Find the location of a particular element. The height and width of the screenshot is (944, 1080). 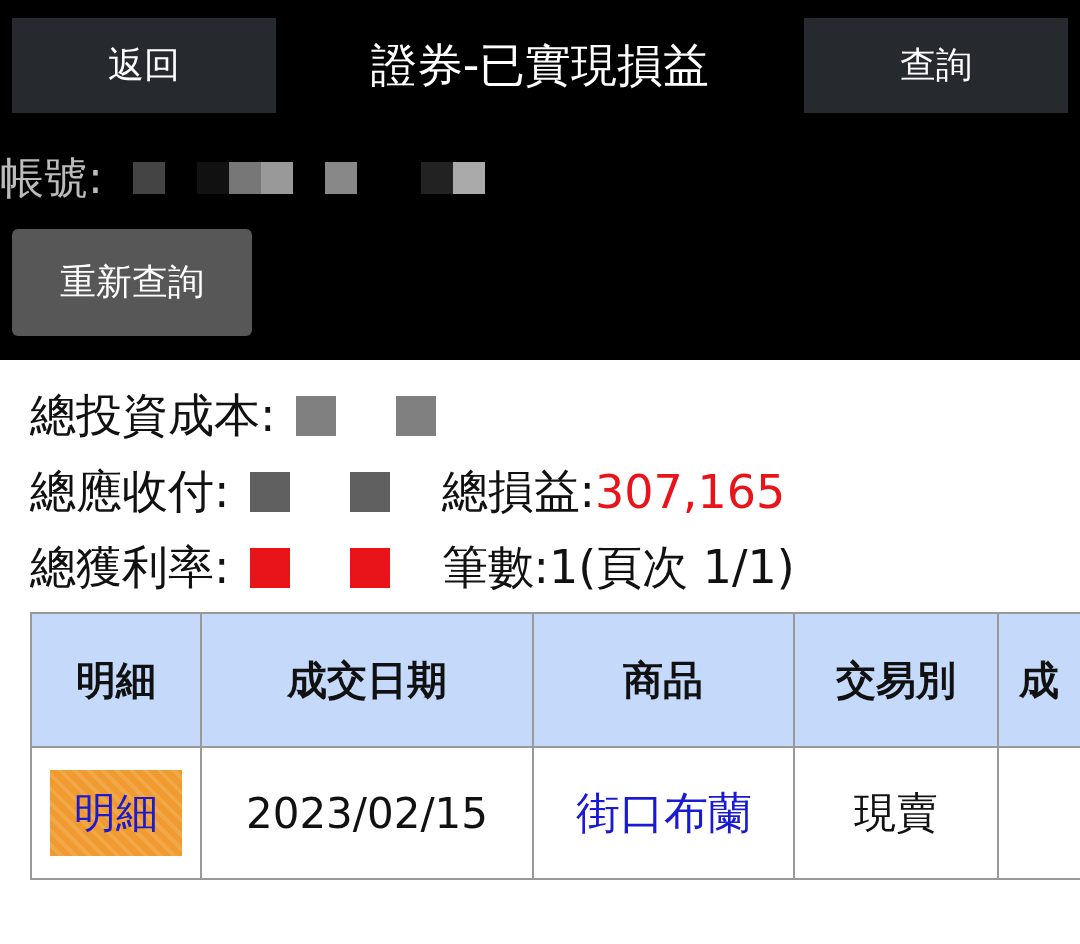

column-header: 交易別 is located at coordinates (896, 680).